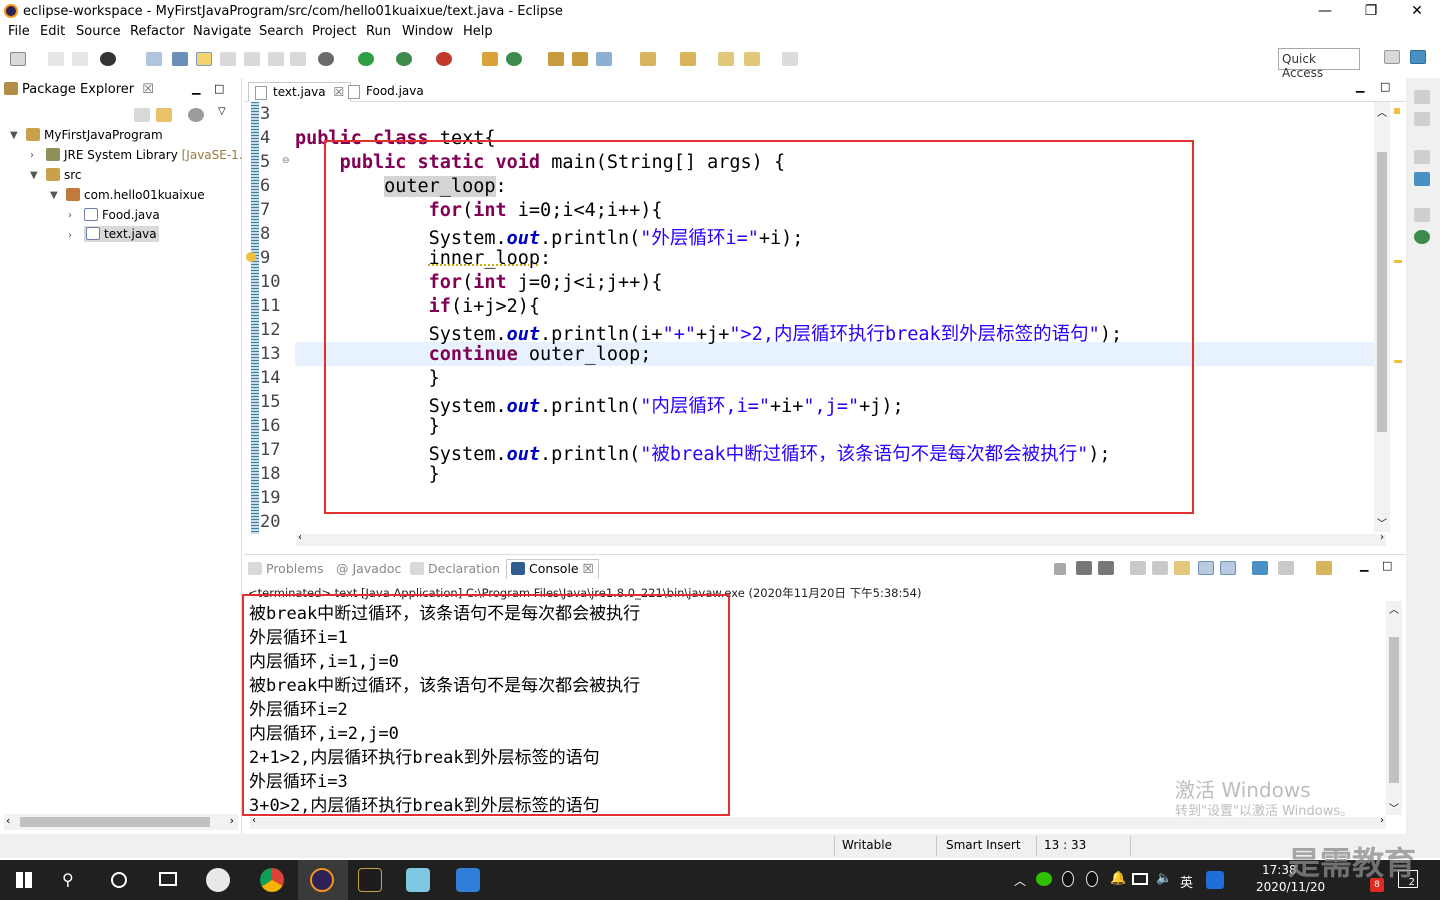  Describe the element at coordinates (68, 879) in the screenshot. I see `search-icon: ⚲` at that location.